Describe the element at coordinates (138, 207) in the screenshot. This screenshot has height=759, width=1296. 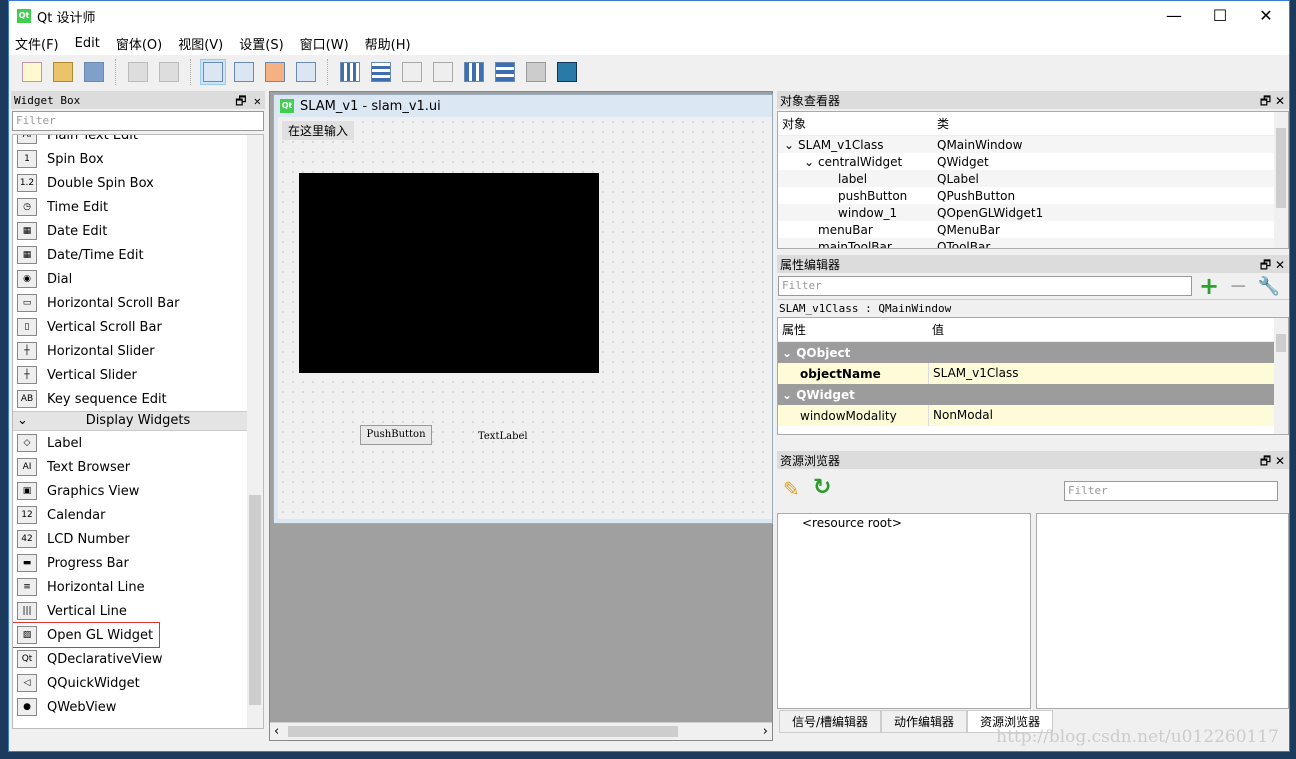
I see `widget-item: ◷ Time Edit` at that location.